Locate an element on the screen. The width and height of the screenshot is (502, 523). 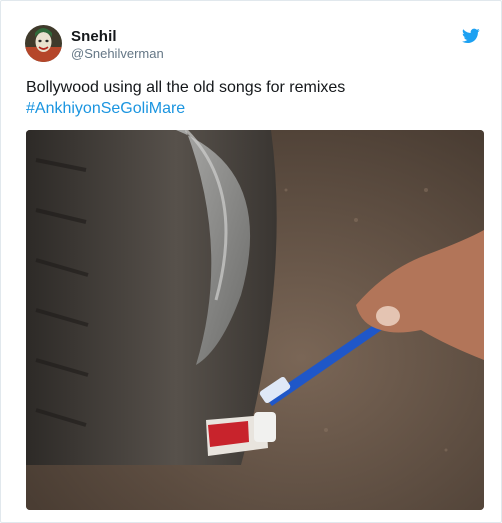
author-name: Snehil is located at coordinates (94, 36).